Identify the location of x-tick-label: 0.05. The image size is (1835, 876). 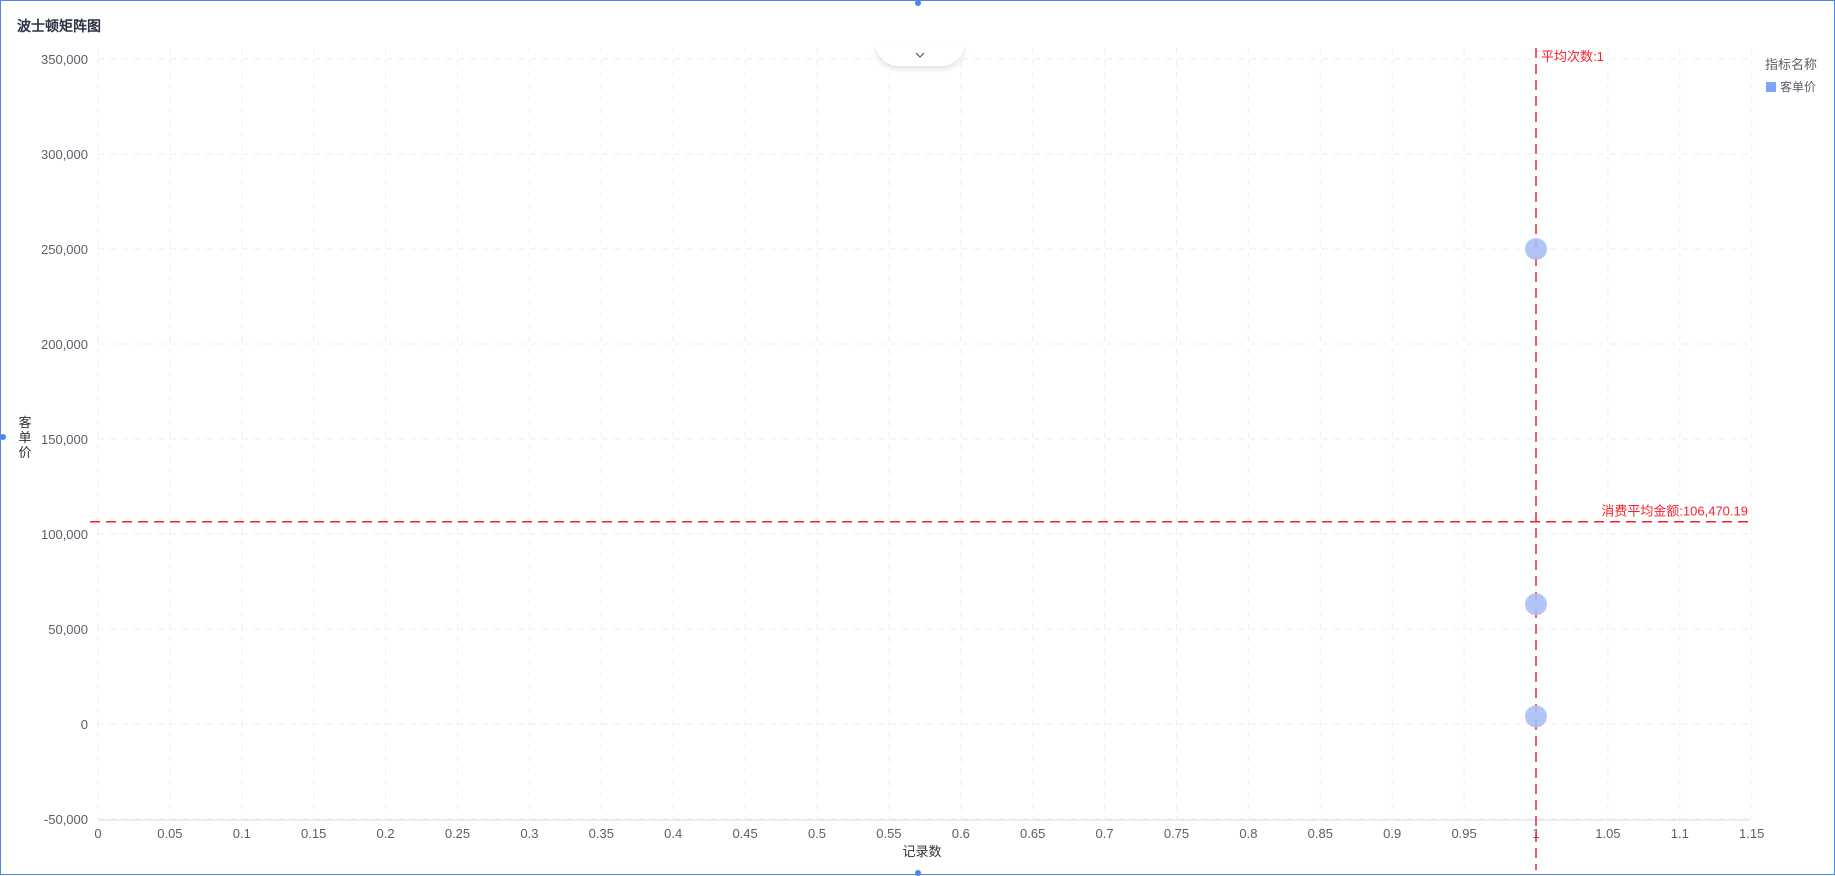
(169, 833).